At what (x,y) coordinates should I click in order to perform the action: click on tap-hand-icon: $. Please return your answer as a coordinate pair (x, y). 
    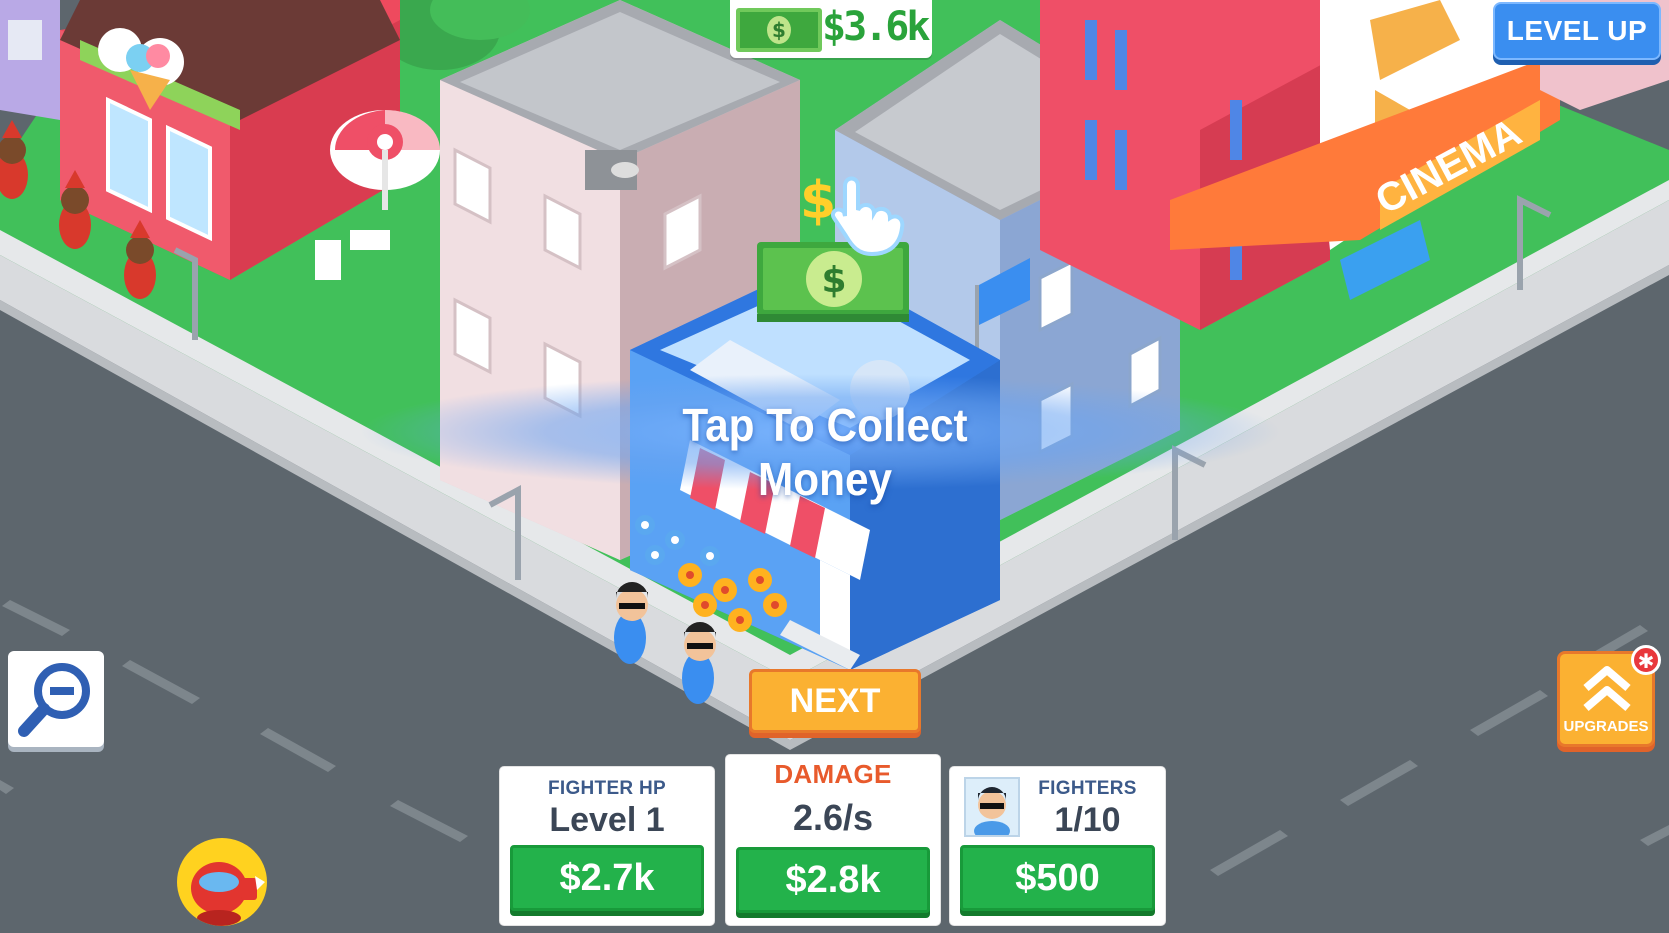
    Looking at the image, I should click on (852, 214).